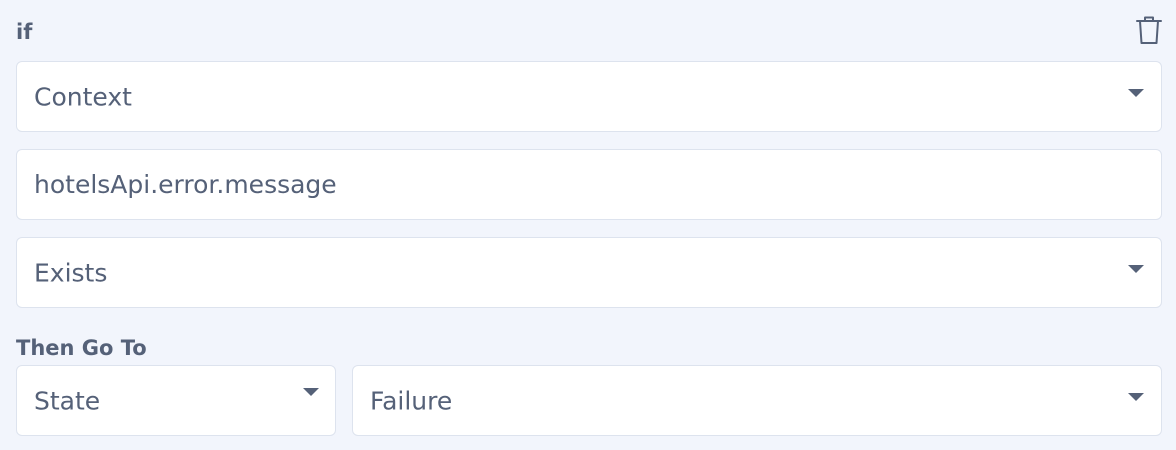 The width and height of the screenshot is (1176, 450). What do you see at coordinates (176, 400) in the screenshot?
I see `target-type-select: State` at bounding box center [176, 400].